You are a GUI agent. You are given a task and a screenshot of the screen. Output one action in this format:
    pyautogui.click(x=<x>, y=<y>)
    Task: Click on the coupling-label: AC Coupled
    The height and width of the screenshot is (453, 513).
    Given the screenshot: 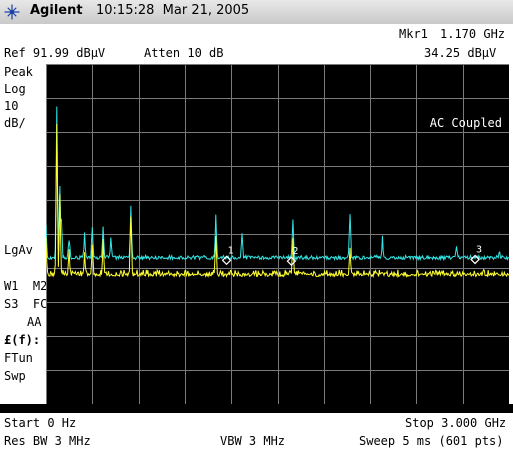 What is the action you would take?
    pyautogui.click(x=466, y=123)
    